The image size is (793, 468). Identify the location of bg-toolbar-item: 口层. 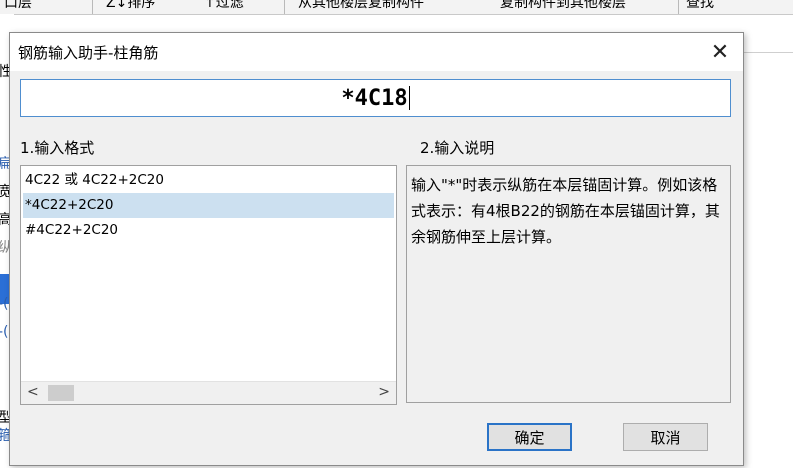
(18, 5).